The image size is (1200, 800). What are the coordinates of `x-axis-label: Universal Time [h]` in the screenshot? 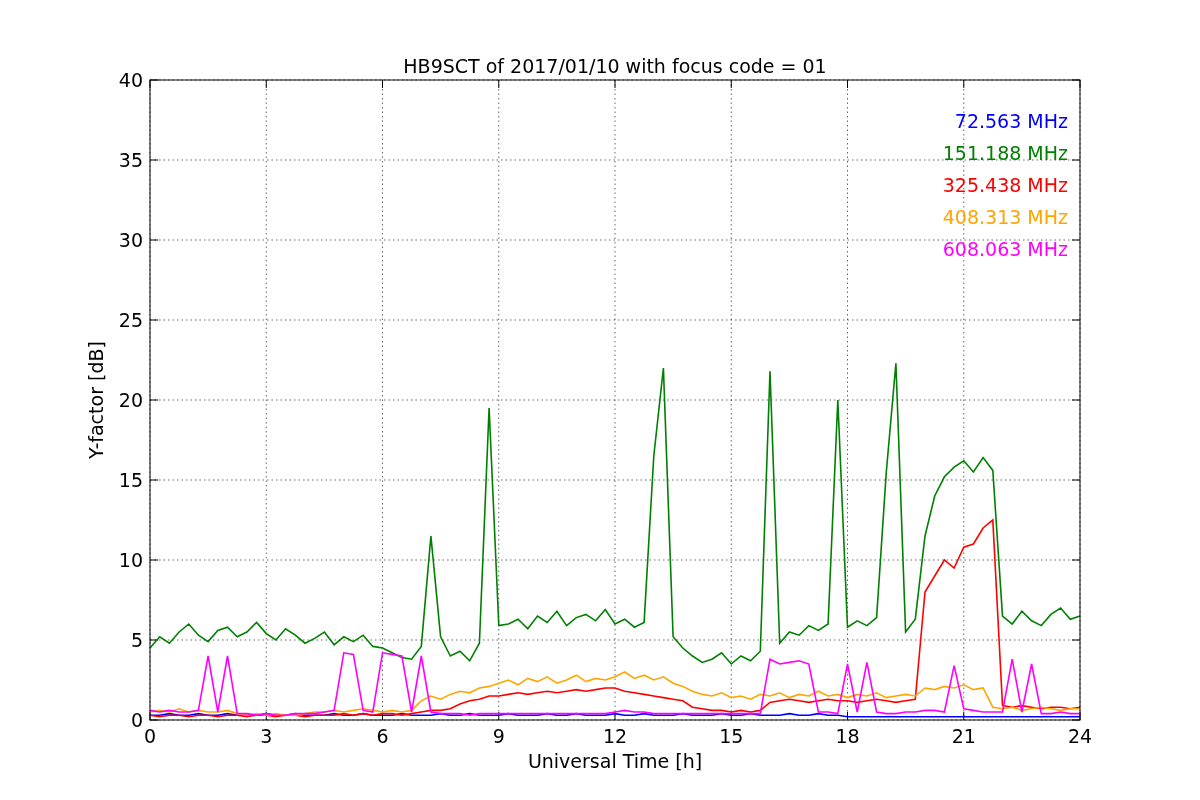 It's located at (615, 761).